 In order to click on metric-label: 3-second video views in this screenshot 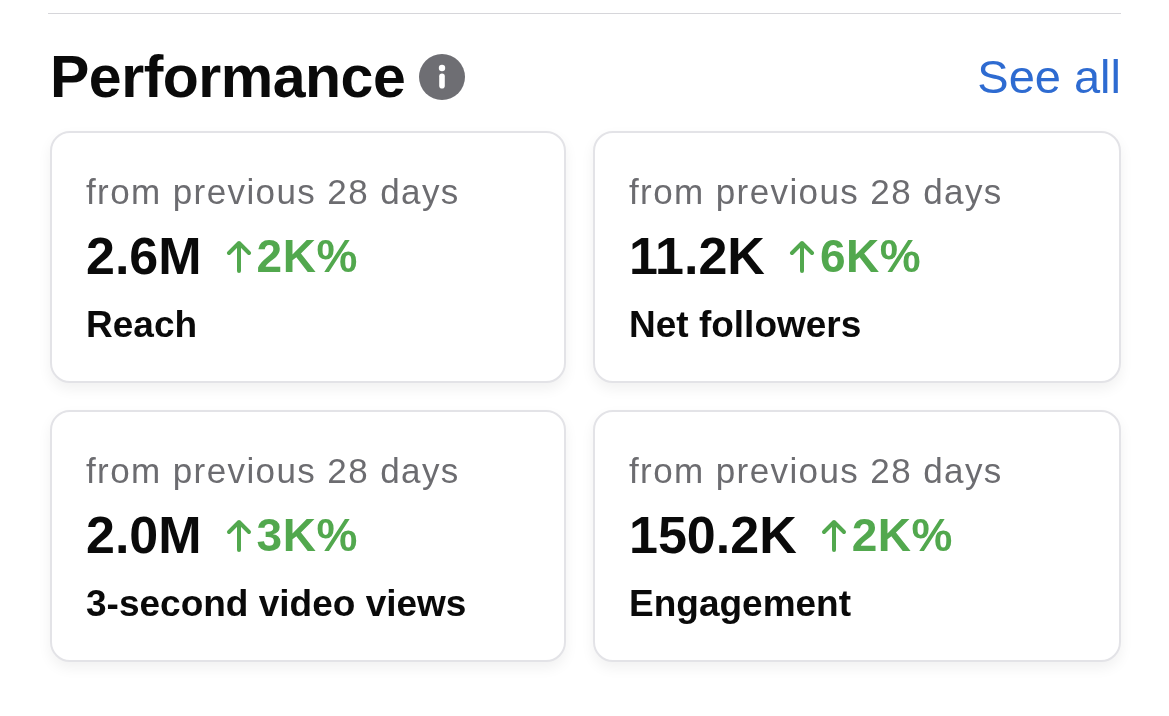, I will do `click(277, 604)`.